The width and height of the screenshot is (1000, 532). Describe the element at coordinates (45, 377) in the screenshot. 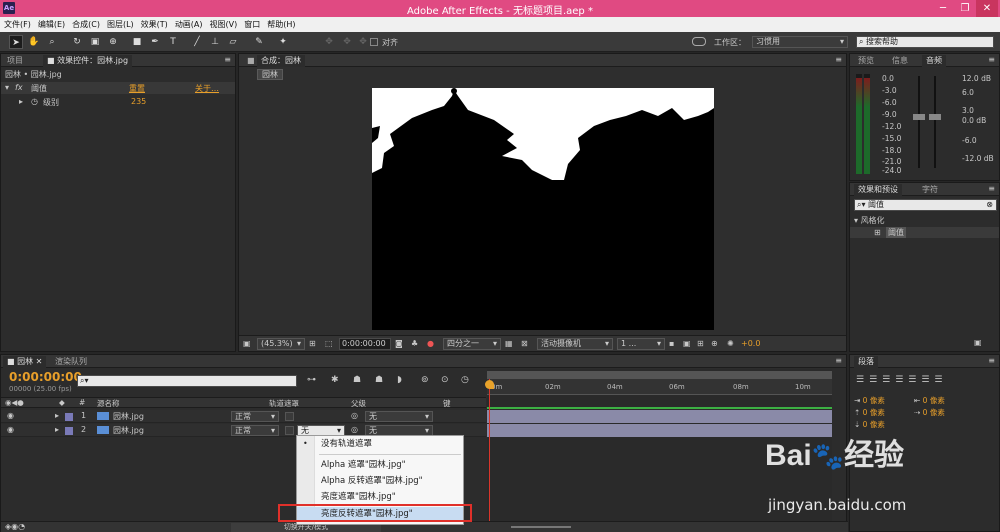

I see `timeline-timecode: 0:00:00:00` at that location.